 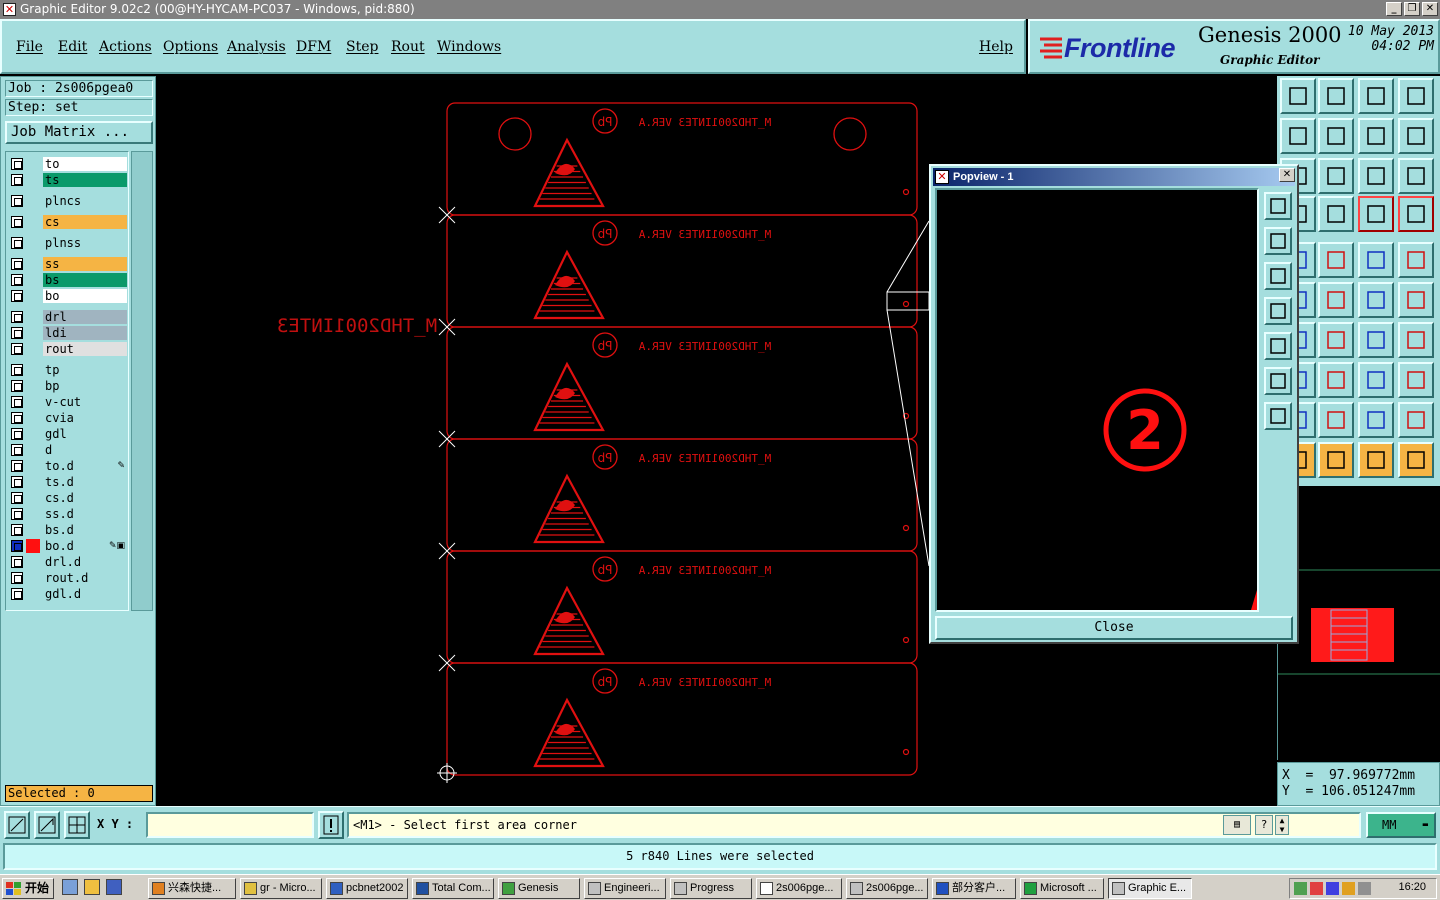 What do you see at coordinates (1114, 628) in the screenshot?
I see `popview-close-button: Close` at bounding box center [1114, 628].